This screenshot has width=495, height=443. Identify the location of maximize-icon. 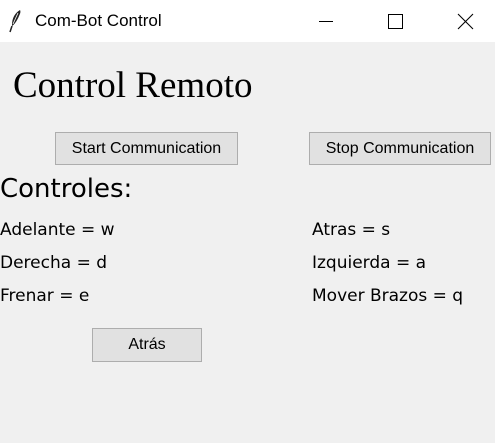
(395, 21).